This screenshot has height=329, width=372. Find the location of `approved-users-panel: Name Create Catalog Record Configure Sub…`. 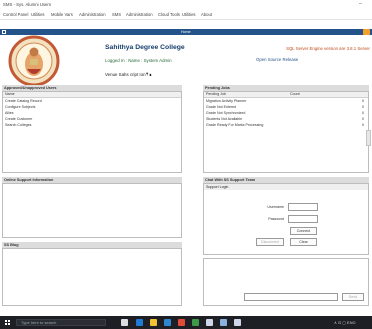

approved-users-panel: Name Create Catalog Record Configure Sub… is located at coordinates (92, 132).